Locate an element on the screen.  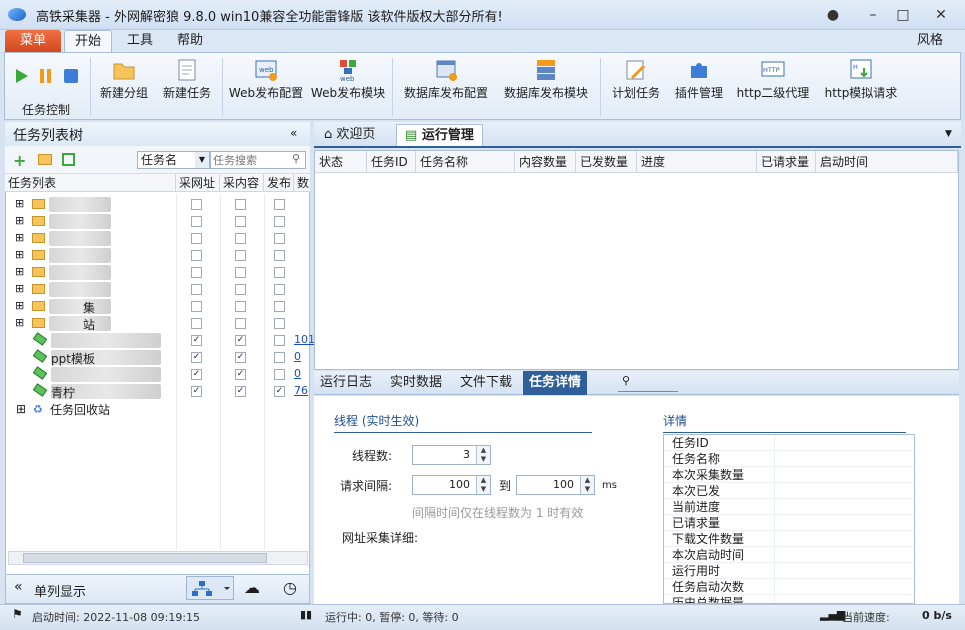
col-collect-url: 采网址 is located at coordinates (198, 183).